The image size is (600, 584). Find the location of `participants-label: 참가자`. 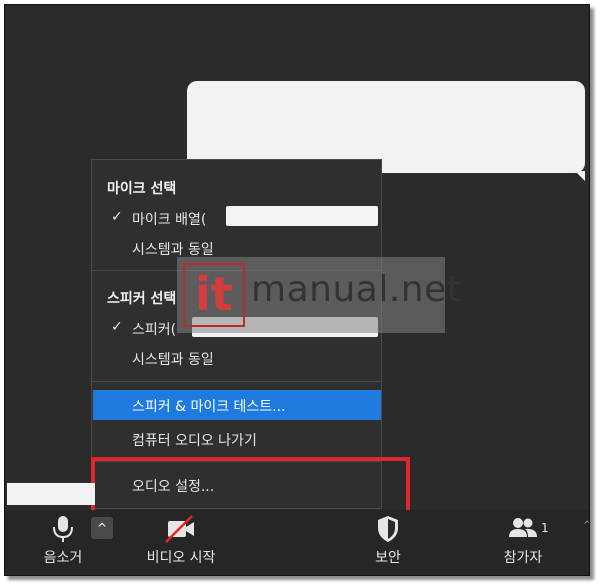

participants-label: 참가자 is located at coordinates (523, 558).